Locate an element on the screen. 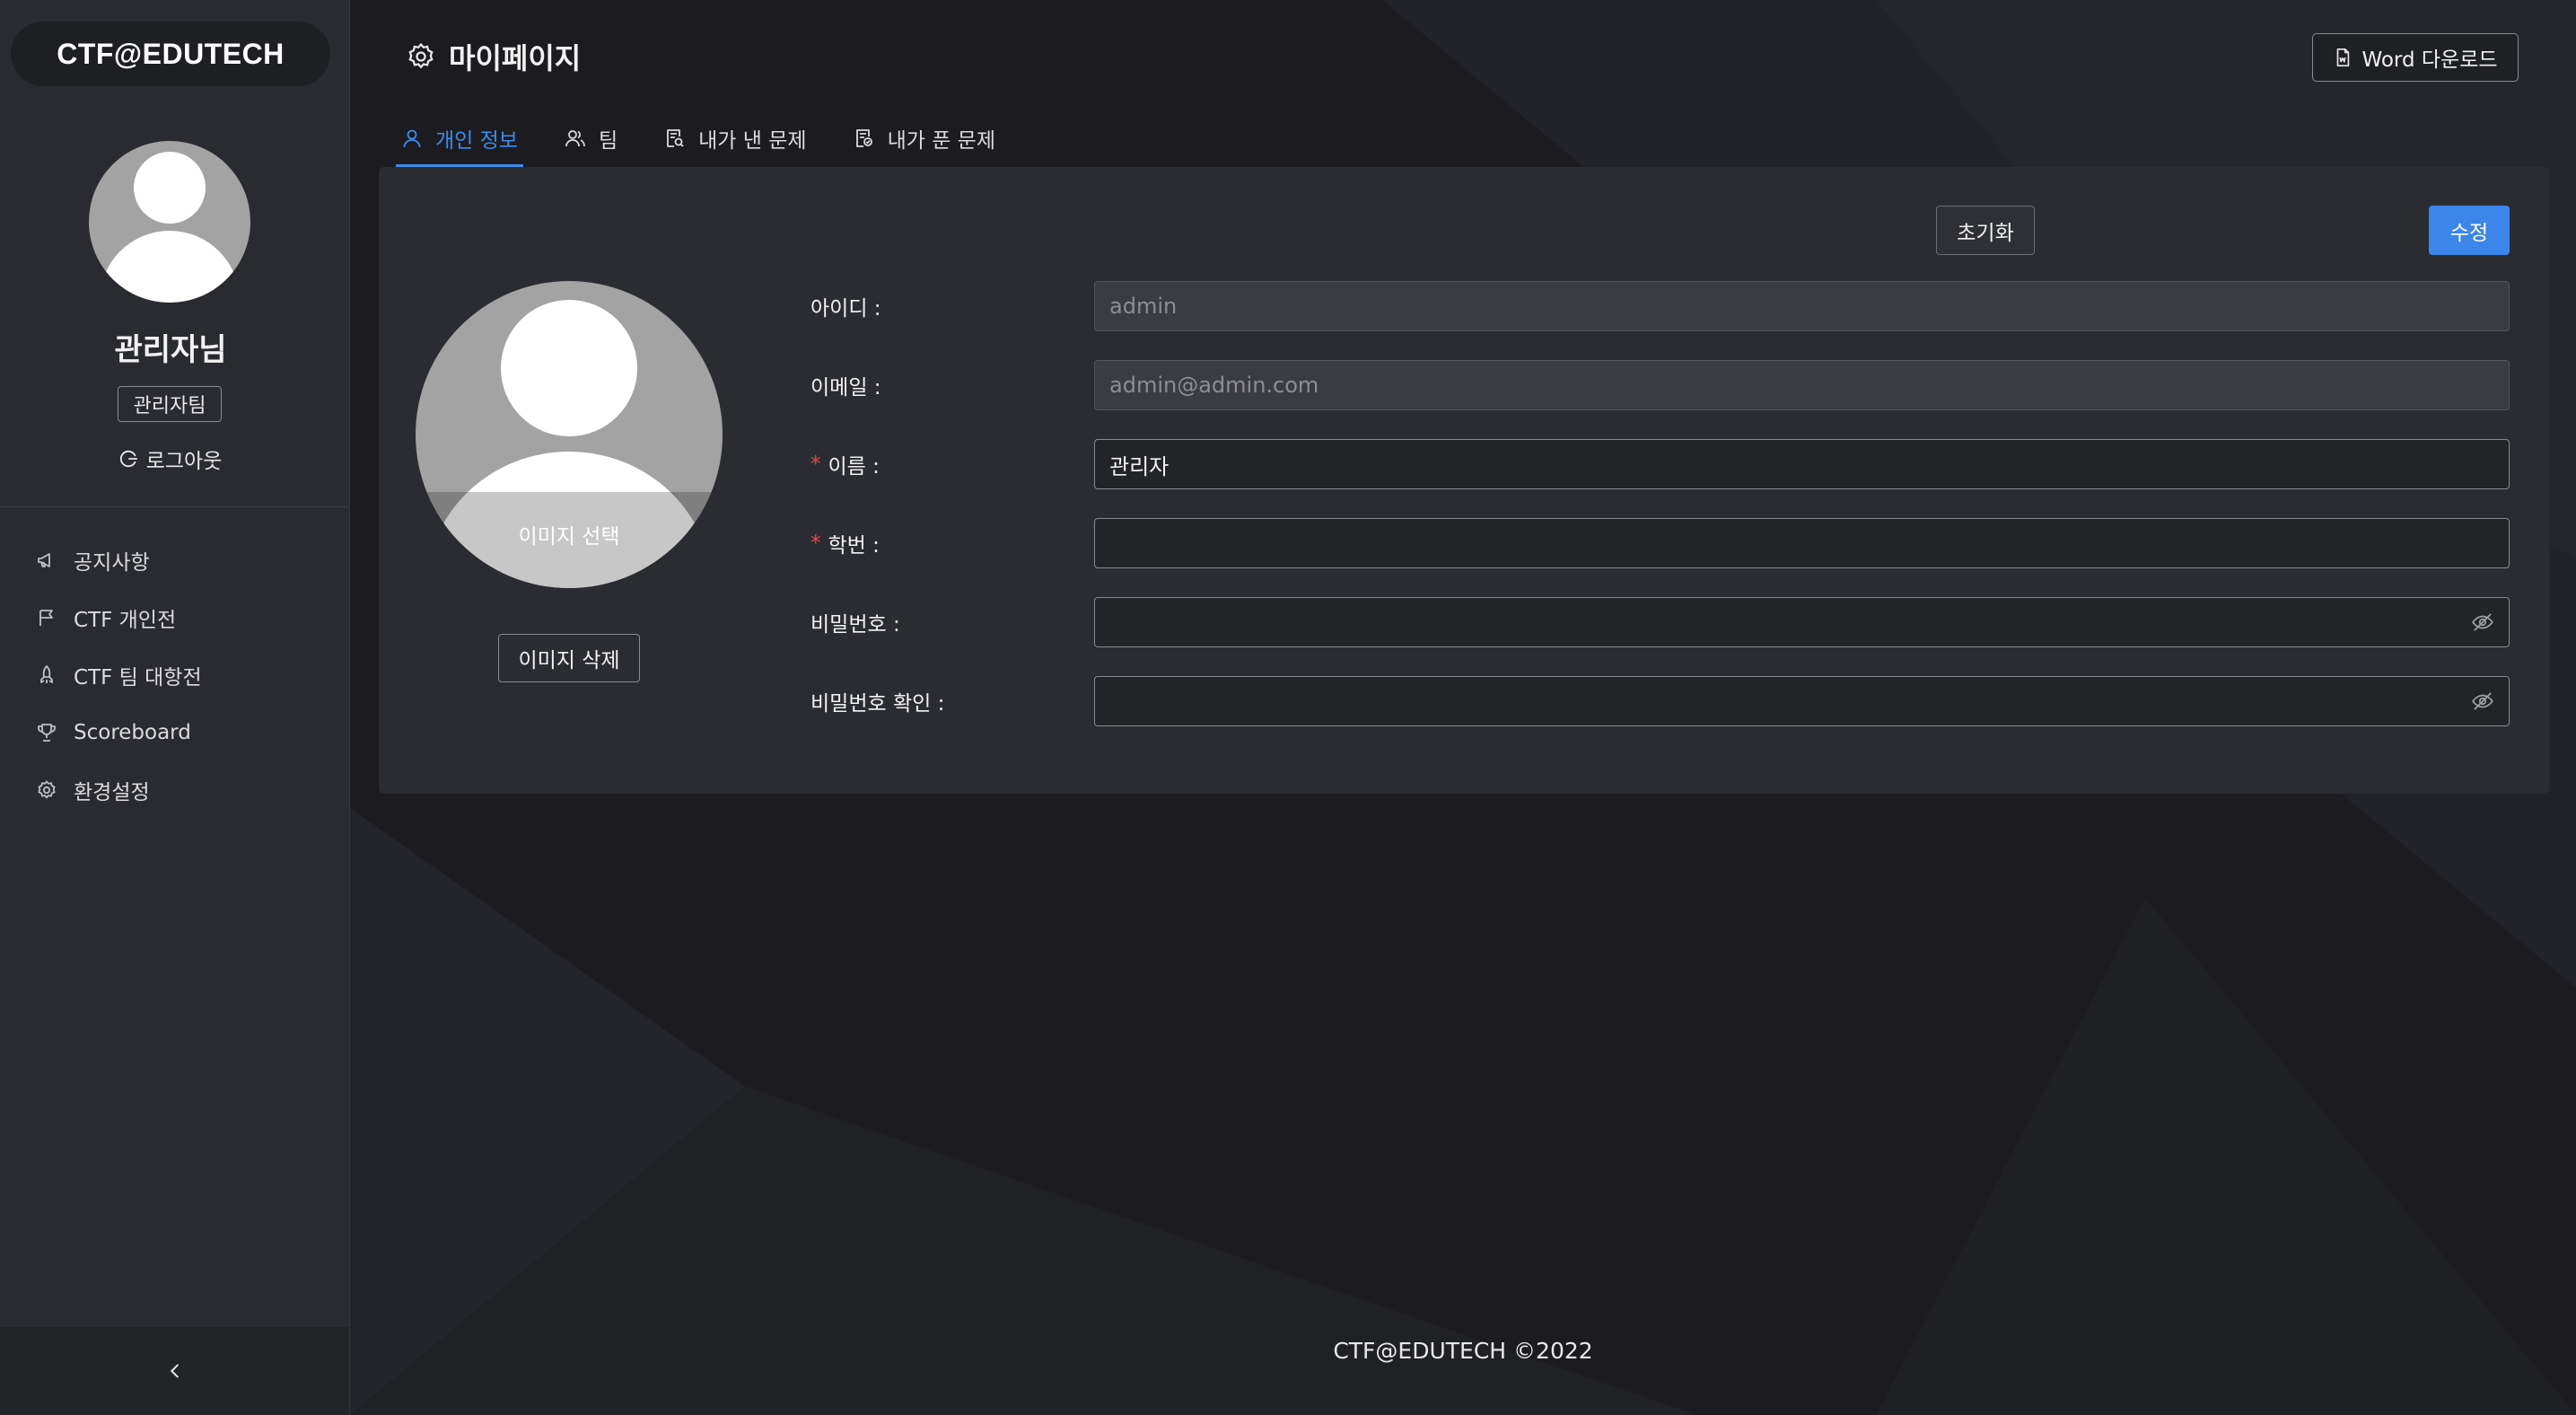 The image size is (2576, 1415). sidebar-item-scoreboard: Scoreboard is located at coordinates (174, 732).